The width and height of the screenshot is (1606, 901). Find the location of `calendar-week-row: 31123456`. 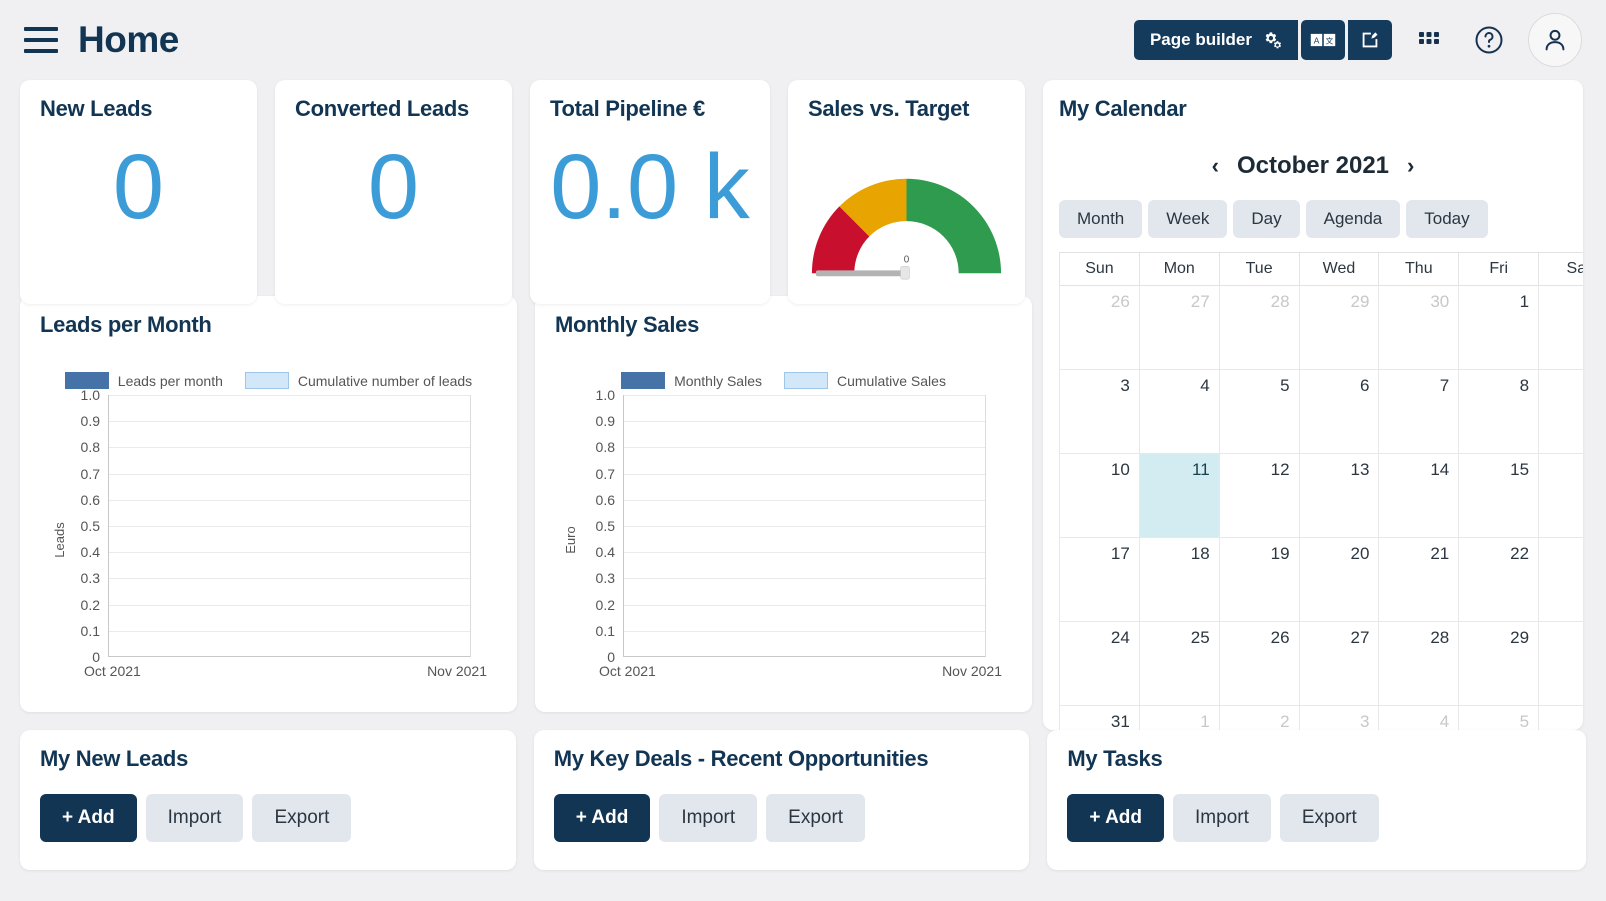

calendar-week-row: 31123456 is located at coordinates (1321, 717).